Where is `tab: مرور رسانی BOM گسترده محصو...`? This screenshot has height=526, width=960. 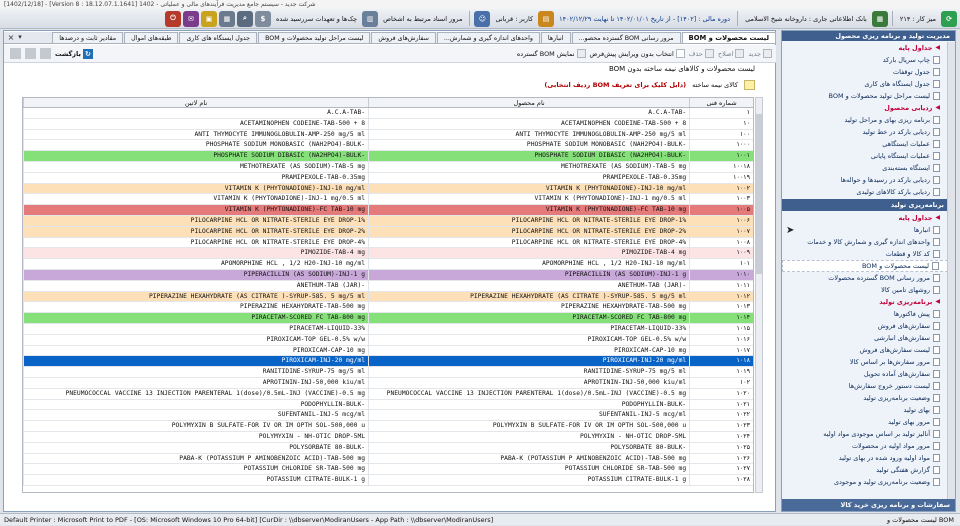
tab: مرور رسانی BOM گسترده محصو... is located at coordinates (626, 37).